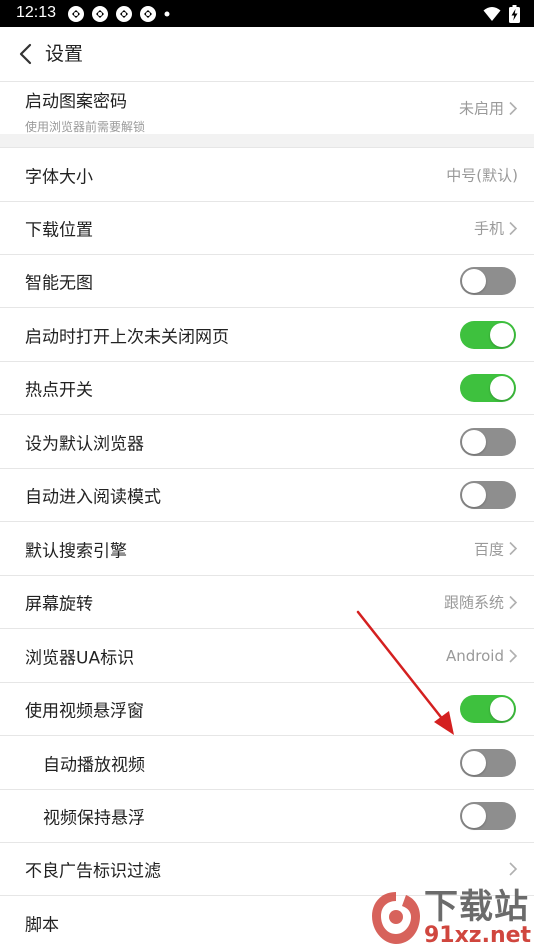 The image size is (534, 950). I want to click on setting-value: 百度, so click(488, 549).